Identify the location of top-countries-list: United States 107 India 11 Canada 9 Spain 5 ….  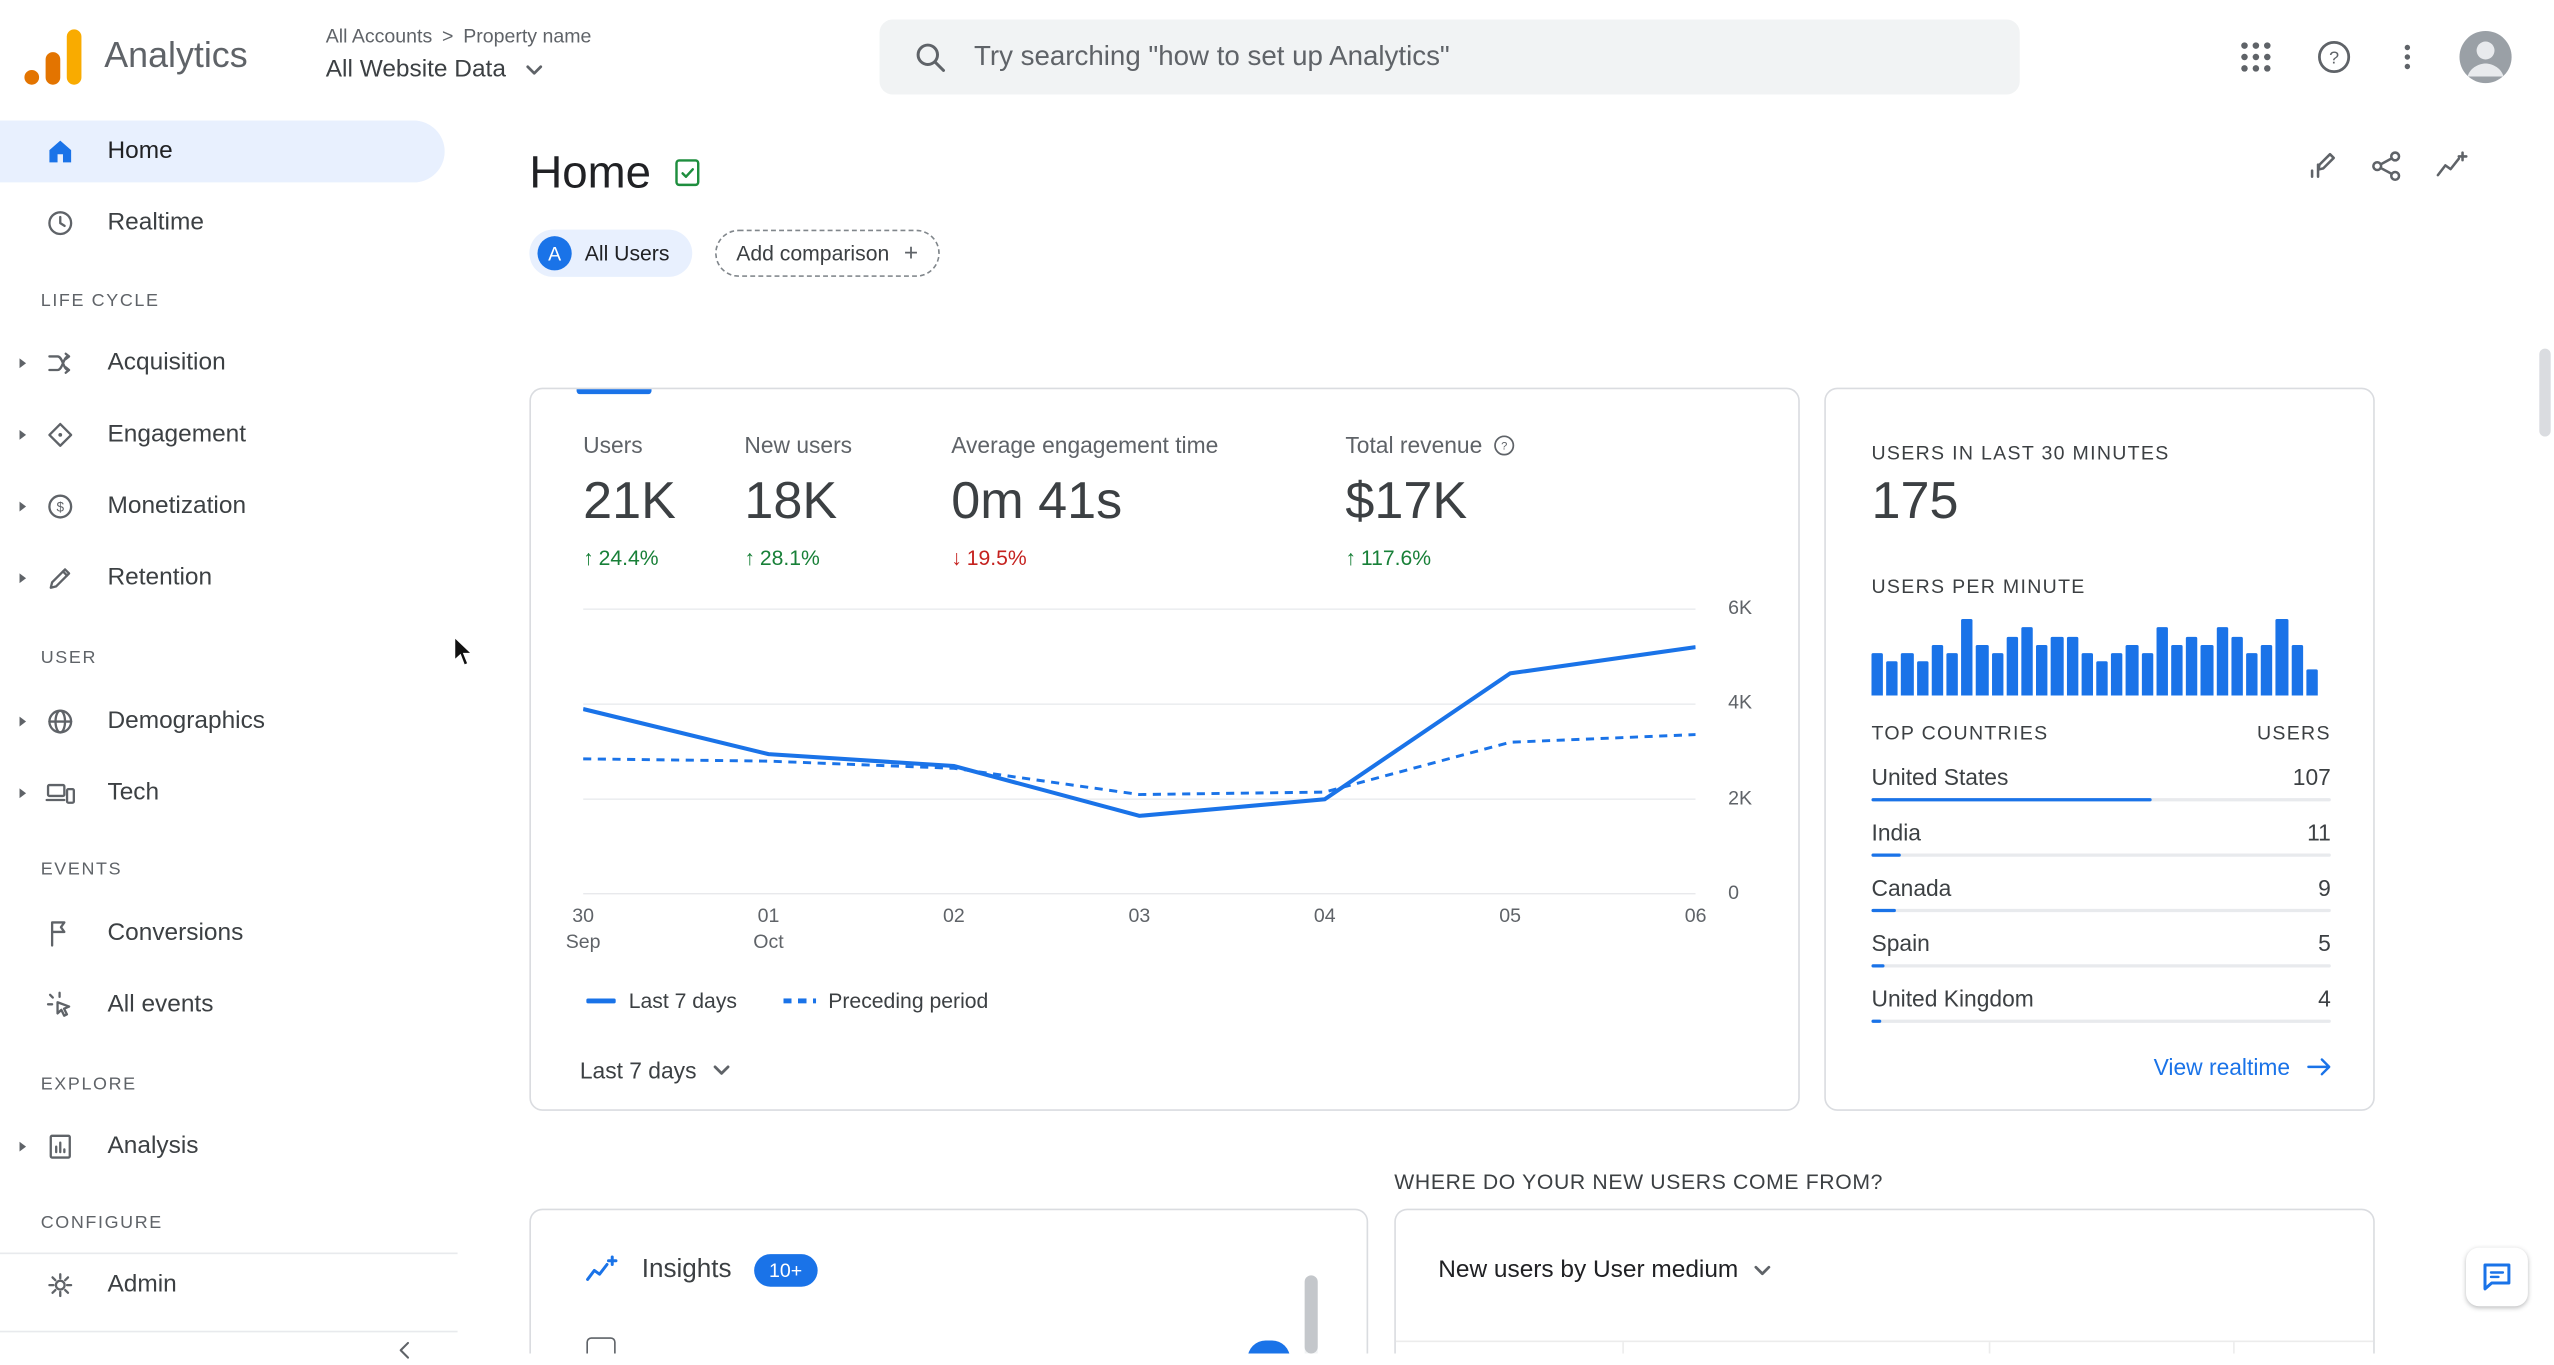
(2101, 902).